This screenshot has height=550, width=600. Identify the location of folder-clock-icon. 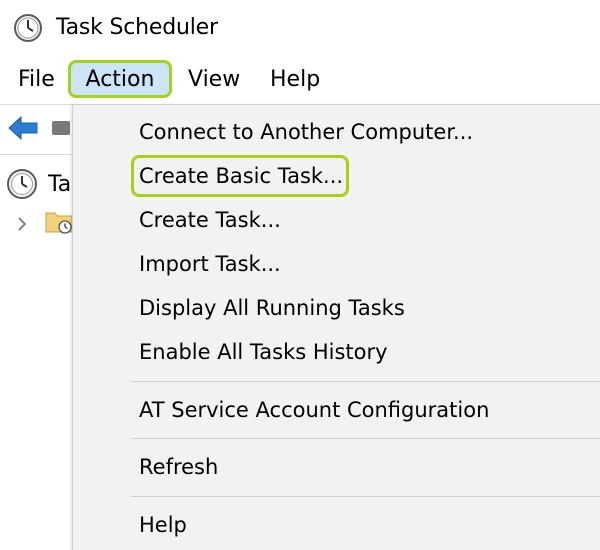
(59, 221).